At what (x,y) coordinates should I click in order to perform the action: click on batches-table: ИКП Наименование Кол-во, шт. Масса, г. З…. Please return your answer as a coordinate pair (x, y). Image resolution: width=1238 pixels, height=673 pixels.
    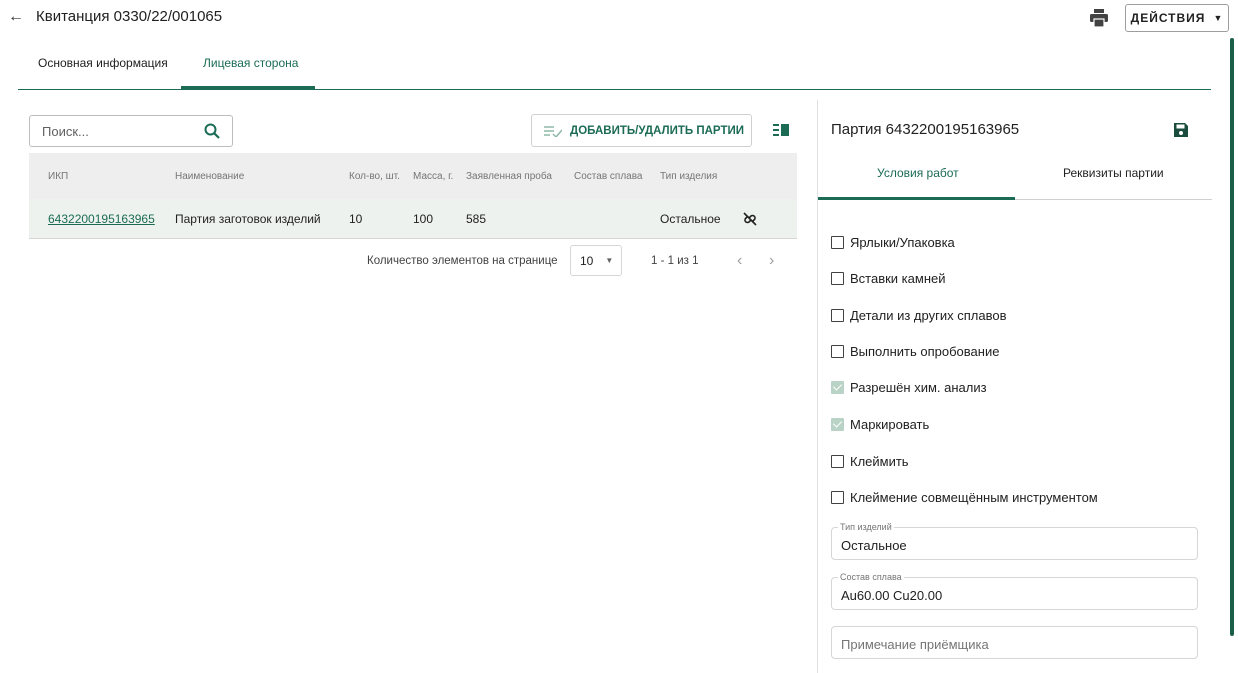
    Looking at the image, I should click on (413, 196).